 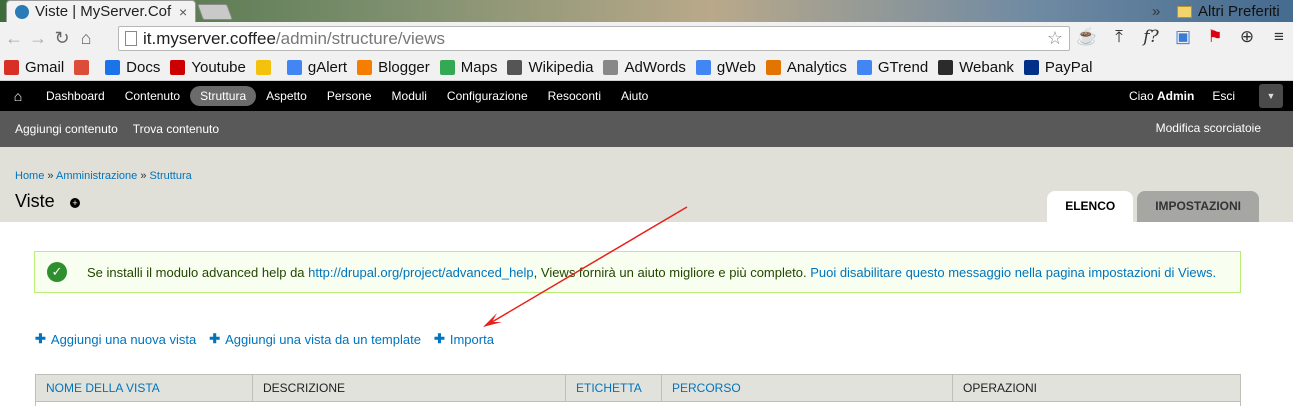 What do you see at coordinates (492, 320) in the screenshot?
I see `annotation-arrow-head` at bounding box center [492, 320].